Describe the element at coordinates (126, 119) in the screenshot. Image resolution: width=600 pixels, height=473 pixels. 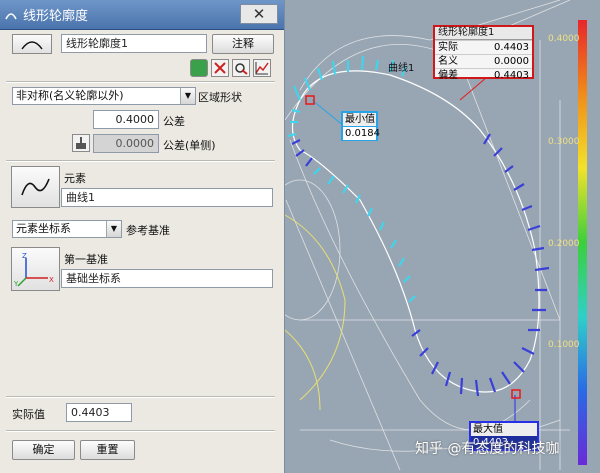
I see `tolerance-input: 0.4000` at that location.